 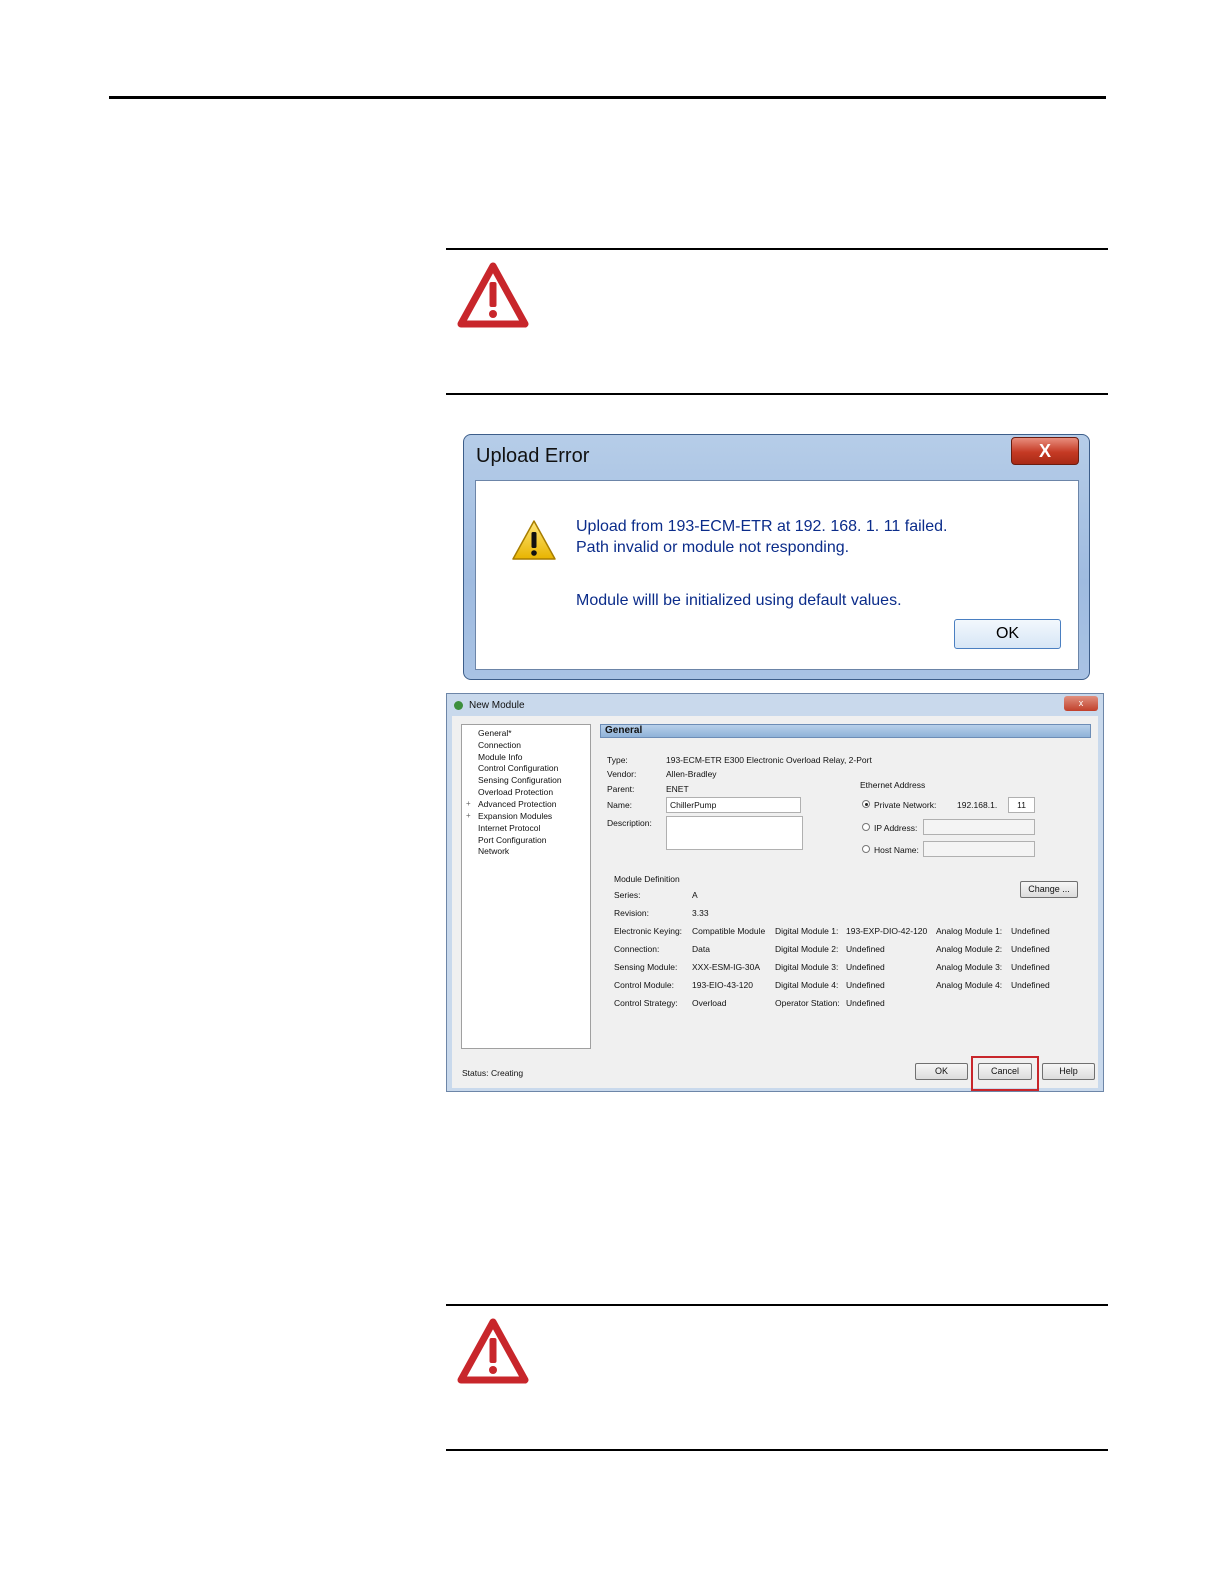 What do you see at coordinates (905, 805) in the screenshot?
I see `private-network-label: Private Network:` at bounding box center [905, 805].